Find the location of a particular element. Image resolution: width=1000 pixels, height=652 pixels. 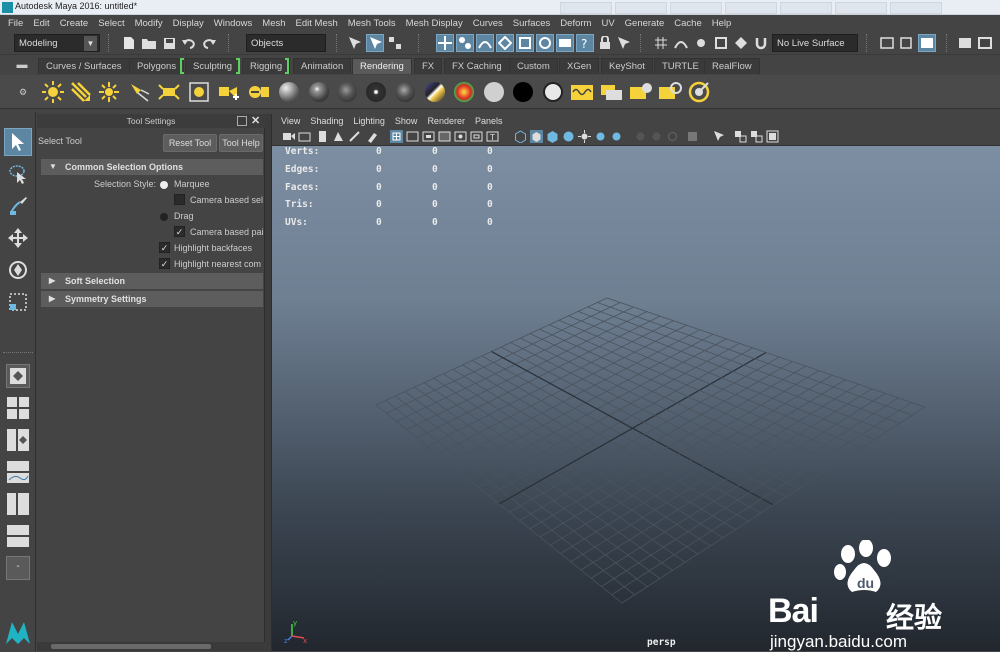

snap-view-plane-icon is located at coordinates (721, 43).